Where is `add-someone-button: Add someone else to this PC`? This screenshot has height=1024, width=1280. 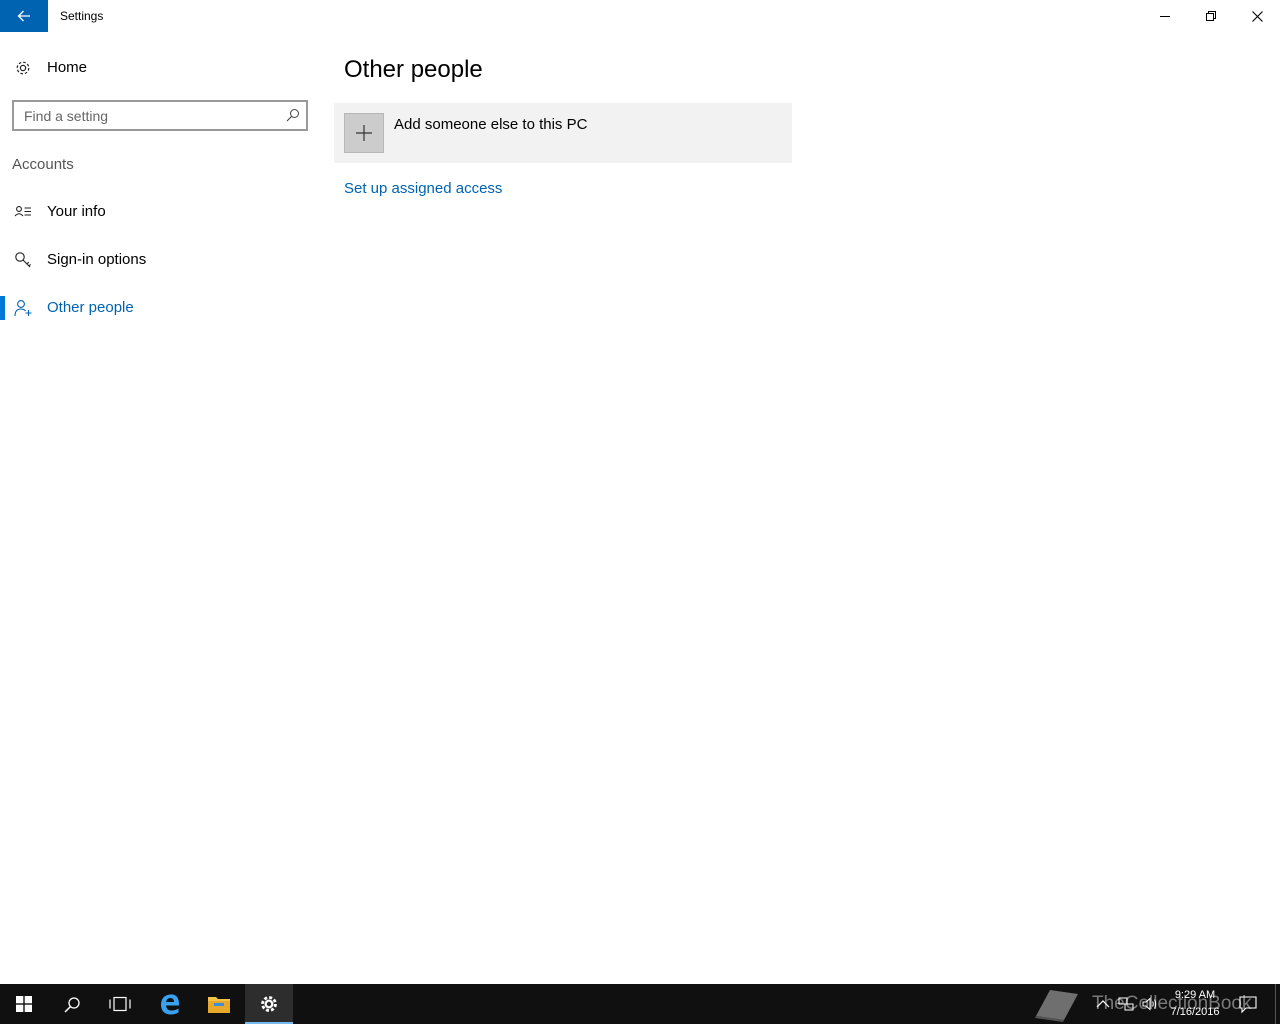 add-someone-button: Add someone else to this PC is located at coordinates (563, 133).